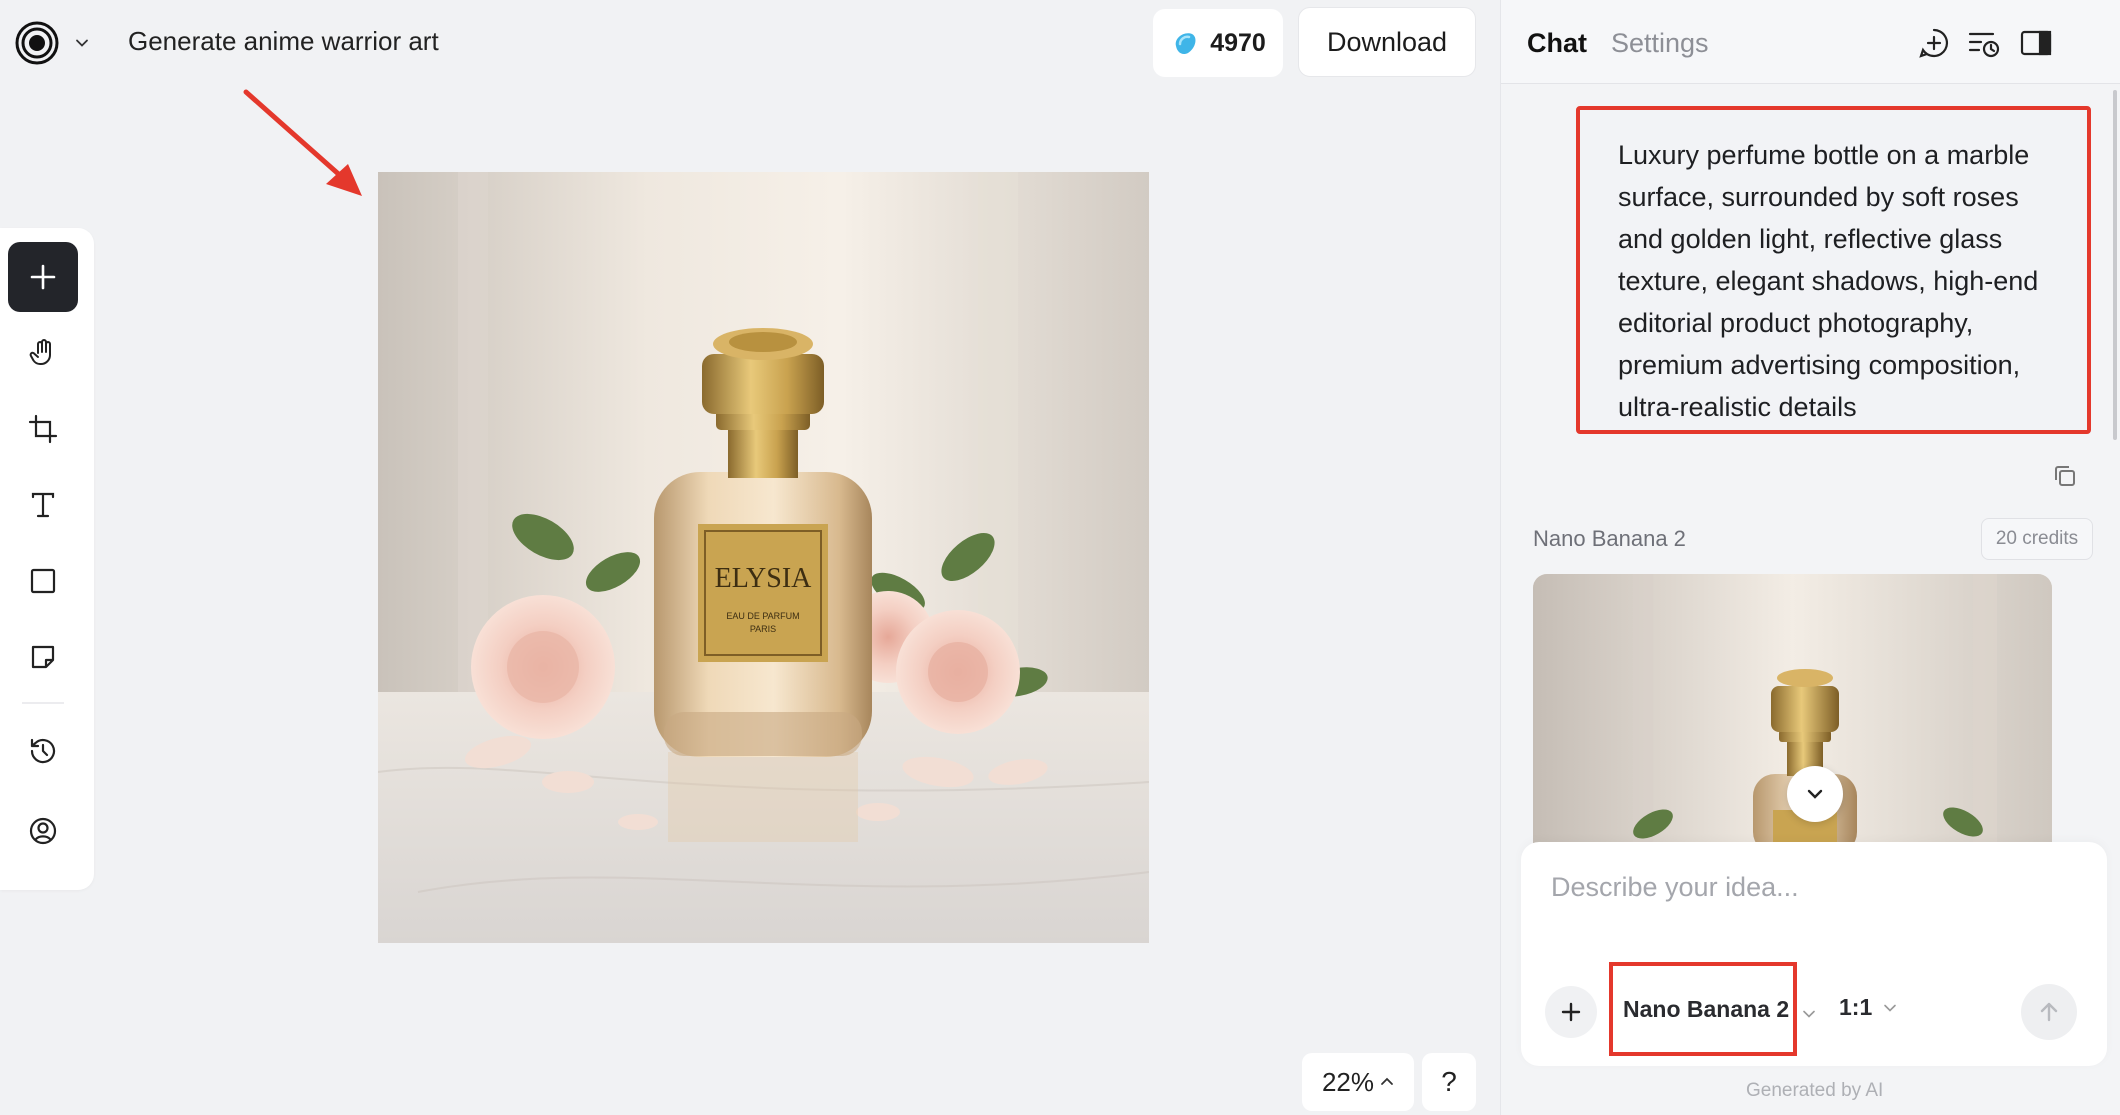  I want to click on add-tool-button, so click(43, 277).